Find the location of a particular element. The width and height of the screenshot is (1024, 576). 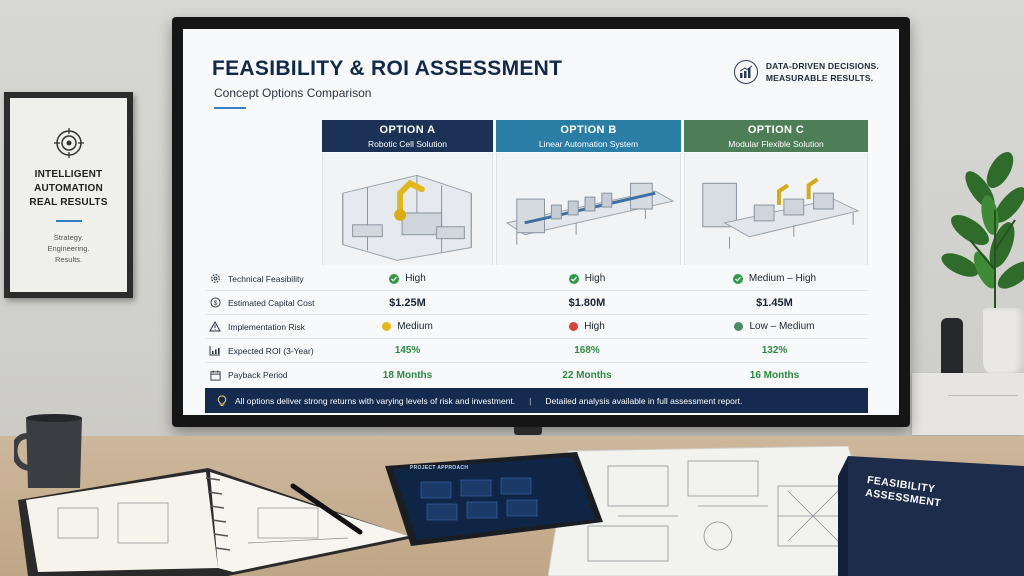

option-a-image is located at coordinates (407, 209).